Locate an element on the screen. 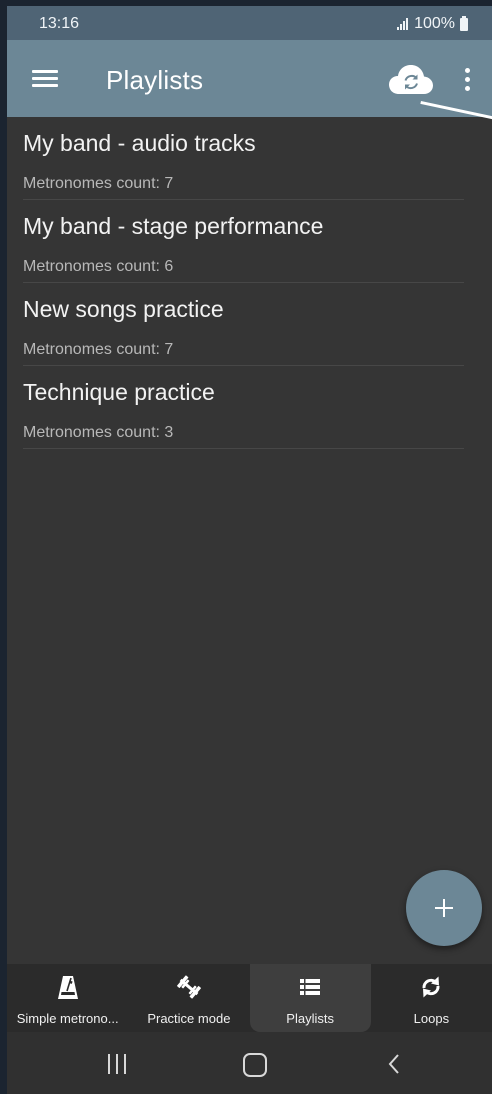 This screenshot has width=492, height=1094. back-icon is located at coordinates (394, 1064).